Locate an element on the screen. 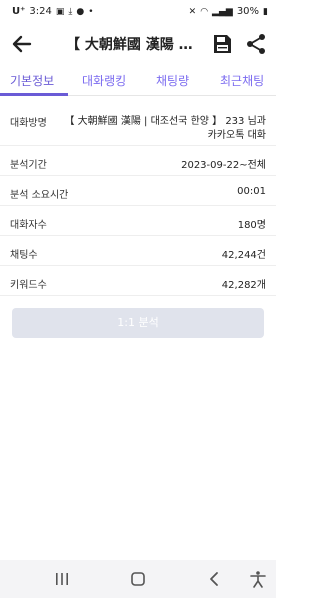 This screenshot has height=598, width=320. home-button is located at coordinates (138, 579).